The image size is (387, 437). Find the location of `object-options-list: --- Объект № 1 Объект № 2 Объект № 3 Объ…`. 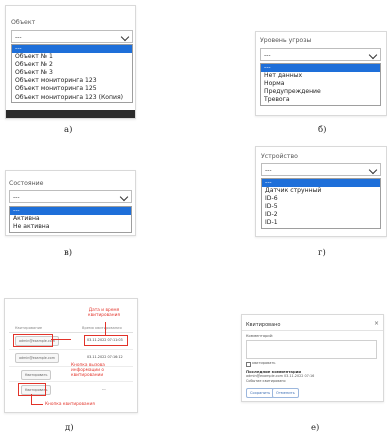

object-options-list: --- Объект № 1 Объект № 2 Объект № 3 Объ… is located at coordinates (72, 73).